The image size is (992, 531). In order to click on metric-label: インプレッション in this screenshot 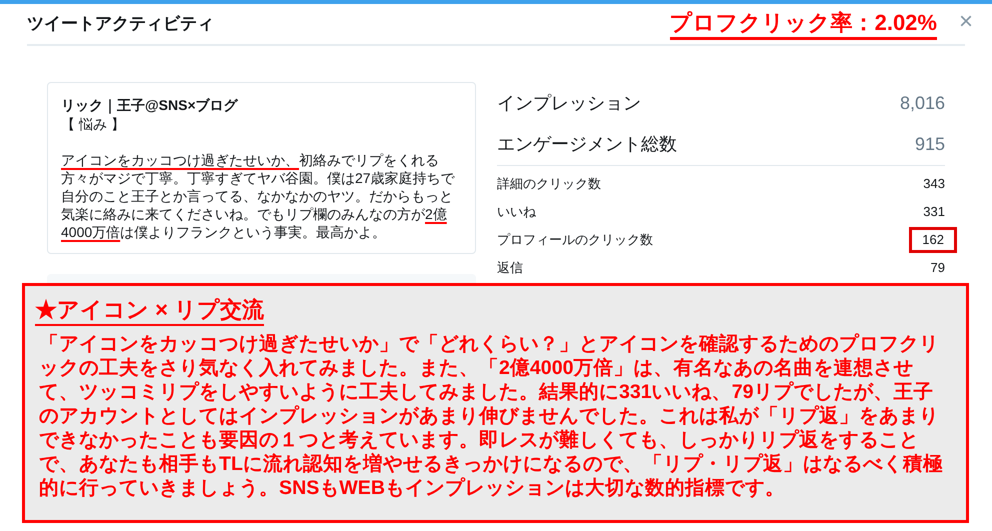, I will do `click(569, 103)`.